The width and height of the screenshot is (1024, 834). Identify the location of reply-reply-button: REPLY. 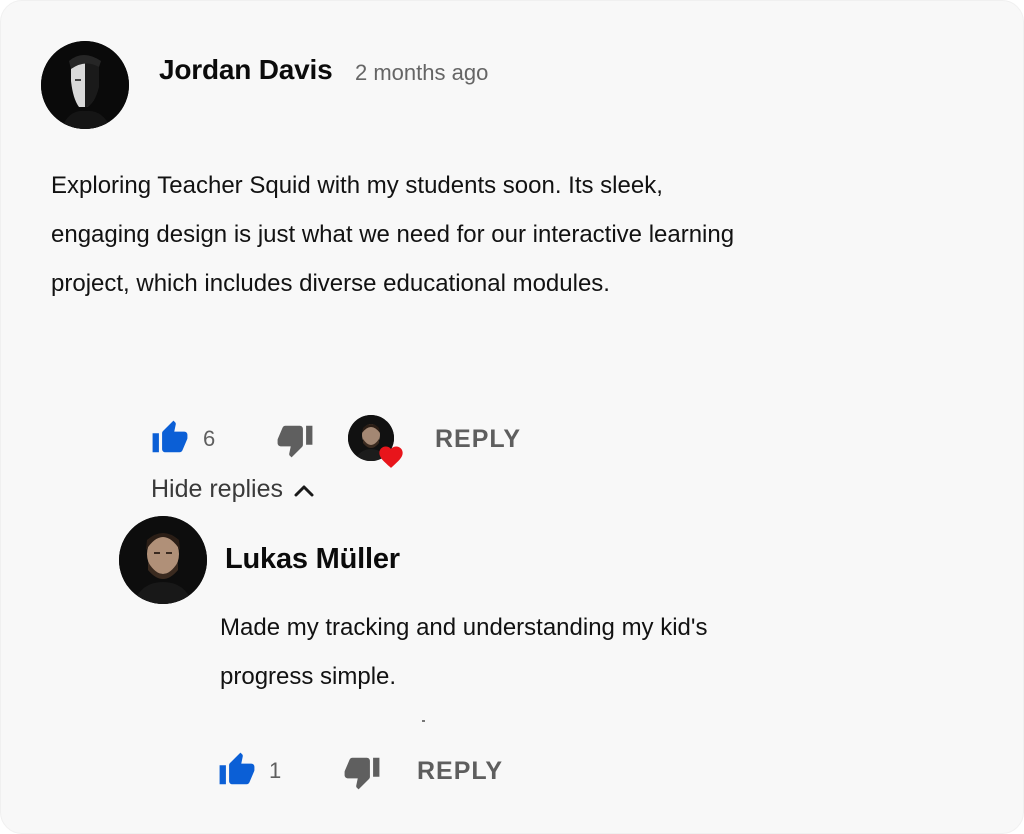
(460, 771).